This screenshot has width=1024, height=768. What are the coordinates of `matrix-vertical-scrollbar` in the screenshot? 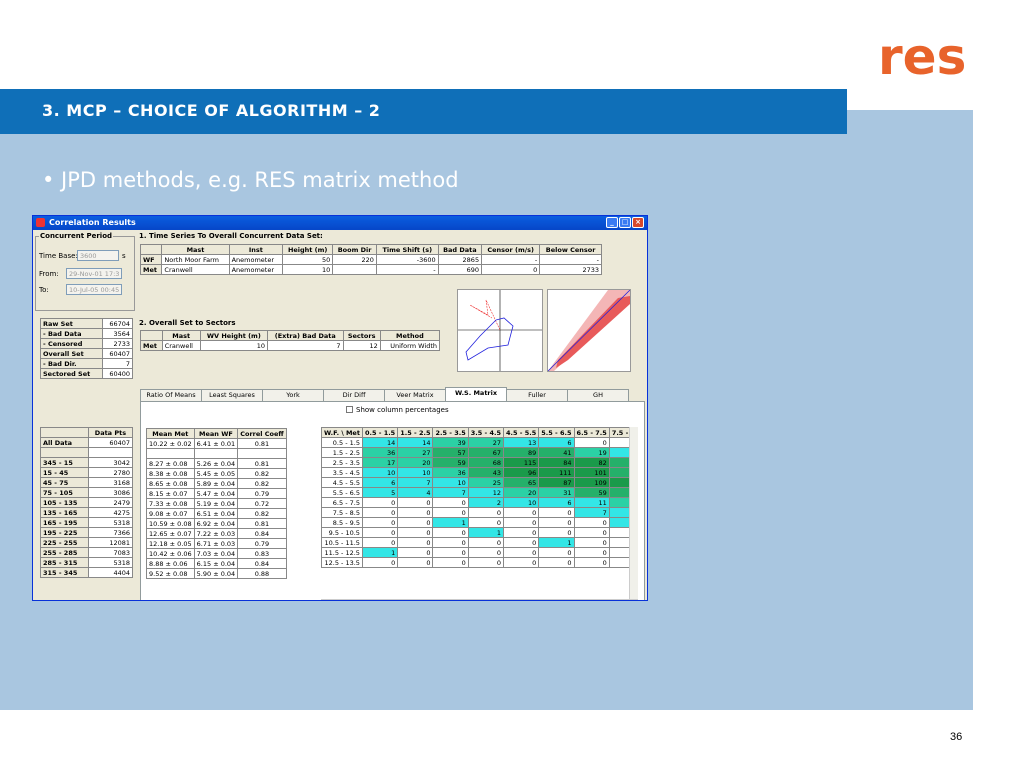 It's located at (633, 513).